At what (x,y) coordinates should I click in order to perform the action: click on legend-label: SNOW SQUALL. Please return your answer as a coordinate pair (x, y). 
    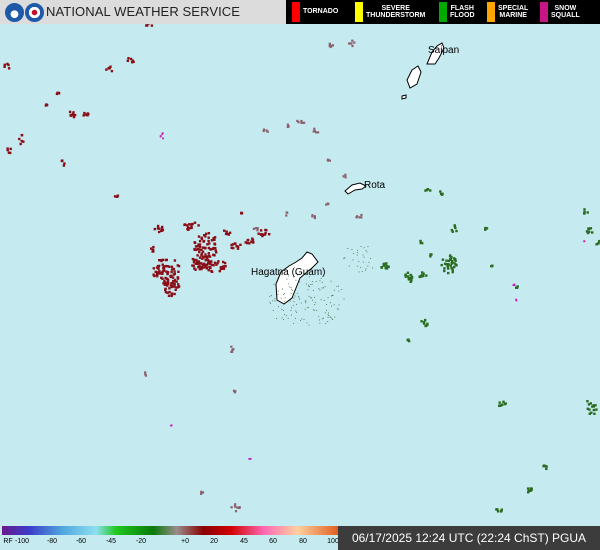
    Looking at the image, I should click on (565, 11).